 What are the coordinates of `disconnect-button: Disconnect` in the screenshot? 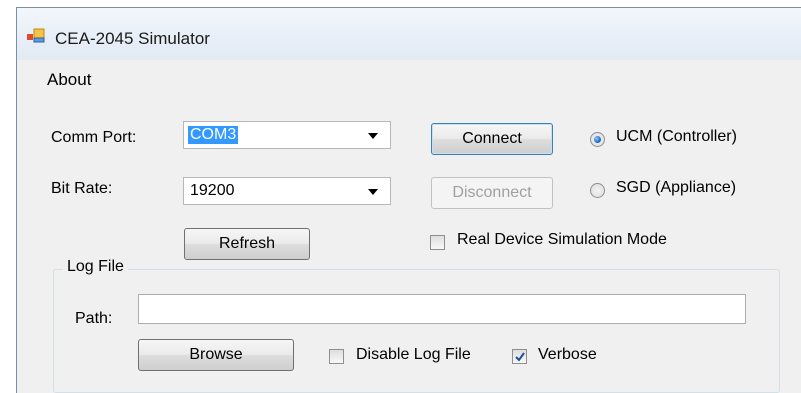 It's located at (492, 193).